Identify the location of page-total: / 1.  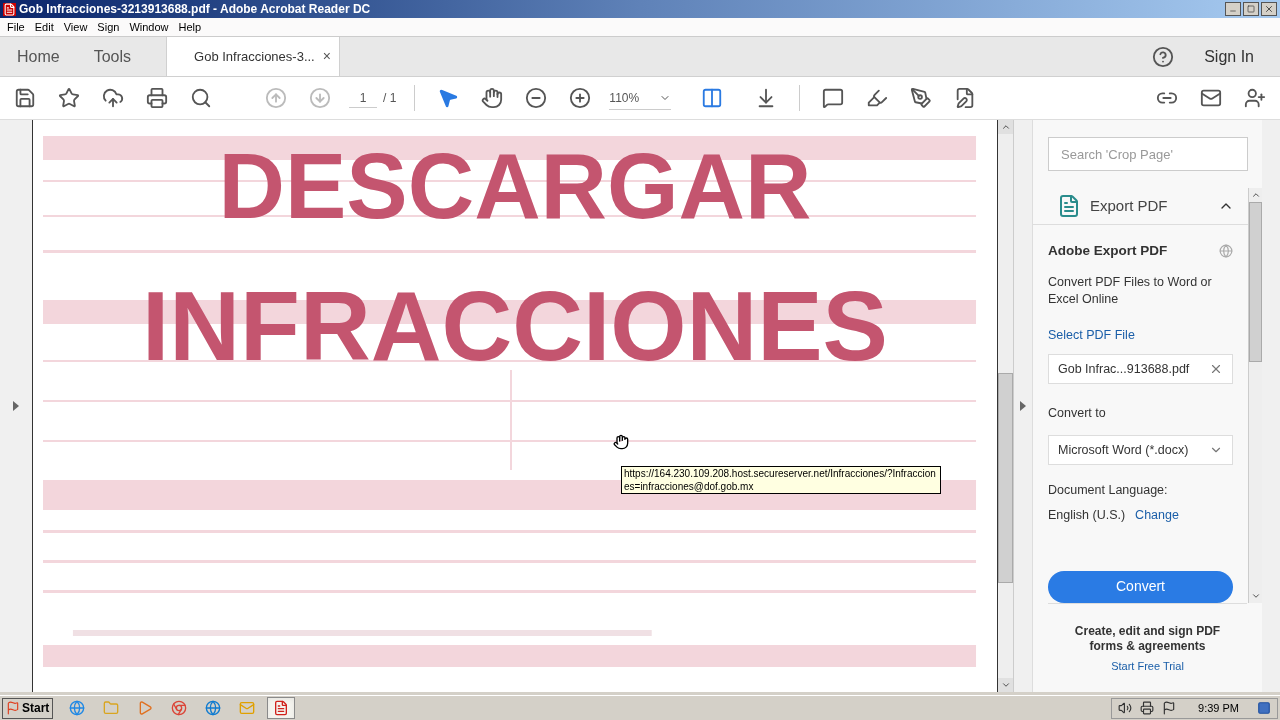
(390, 98).